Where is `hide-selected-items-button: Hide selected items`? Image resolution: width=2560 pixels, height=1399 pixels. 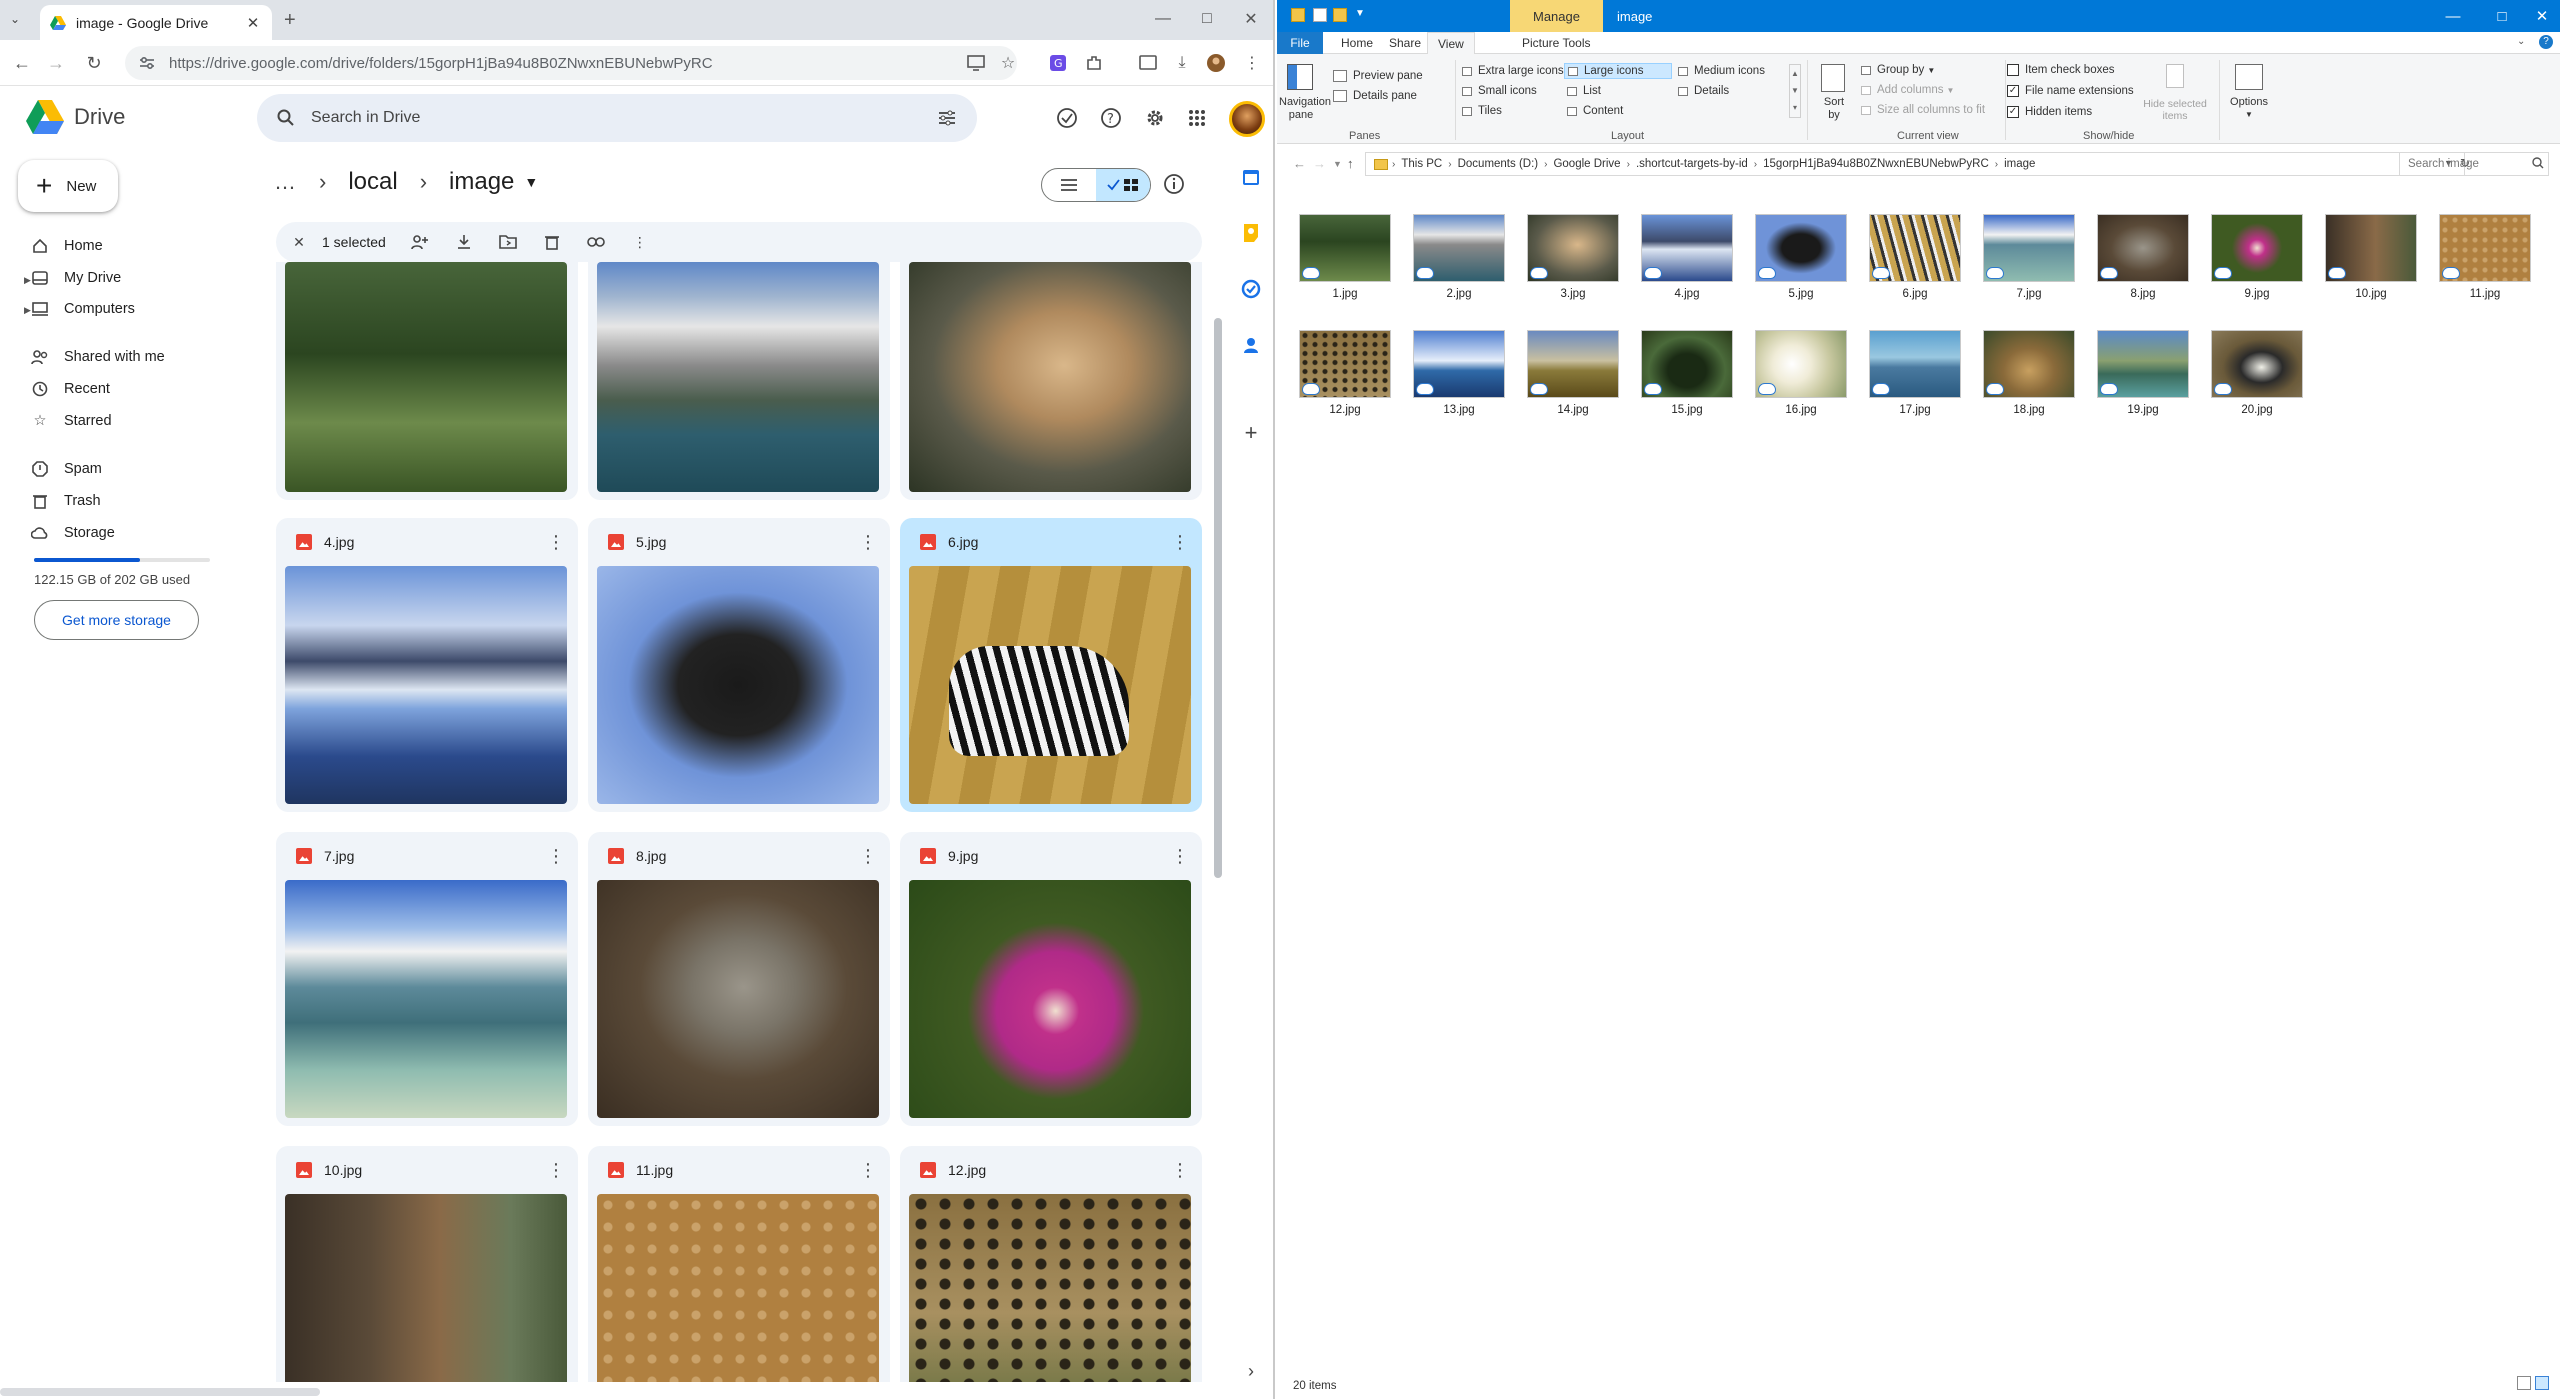 hide-selected-items-button: Hide selected items is located at coordinates (2175, 110).